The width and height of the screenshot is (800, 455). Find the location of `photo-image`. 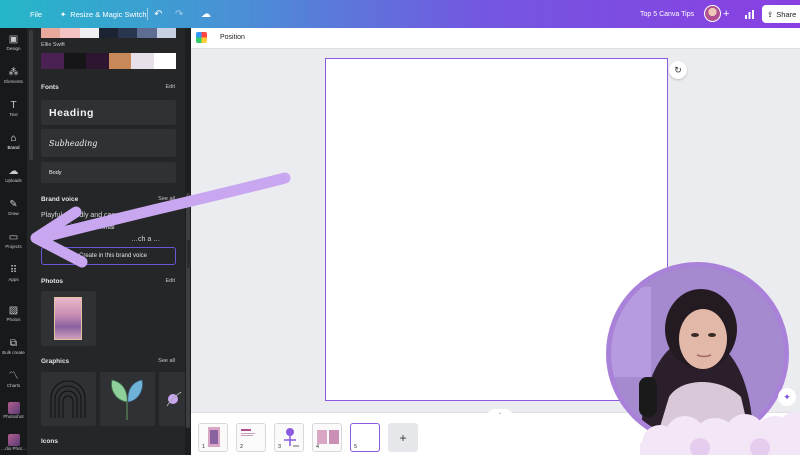

photo-image is located at coordinates (68, 318).